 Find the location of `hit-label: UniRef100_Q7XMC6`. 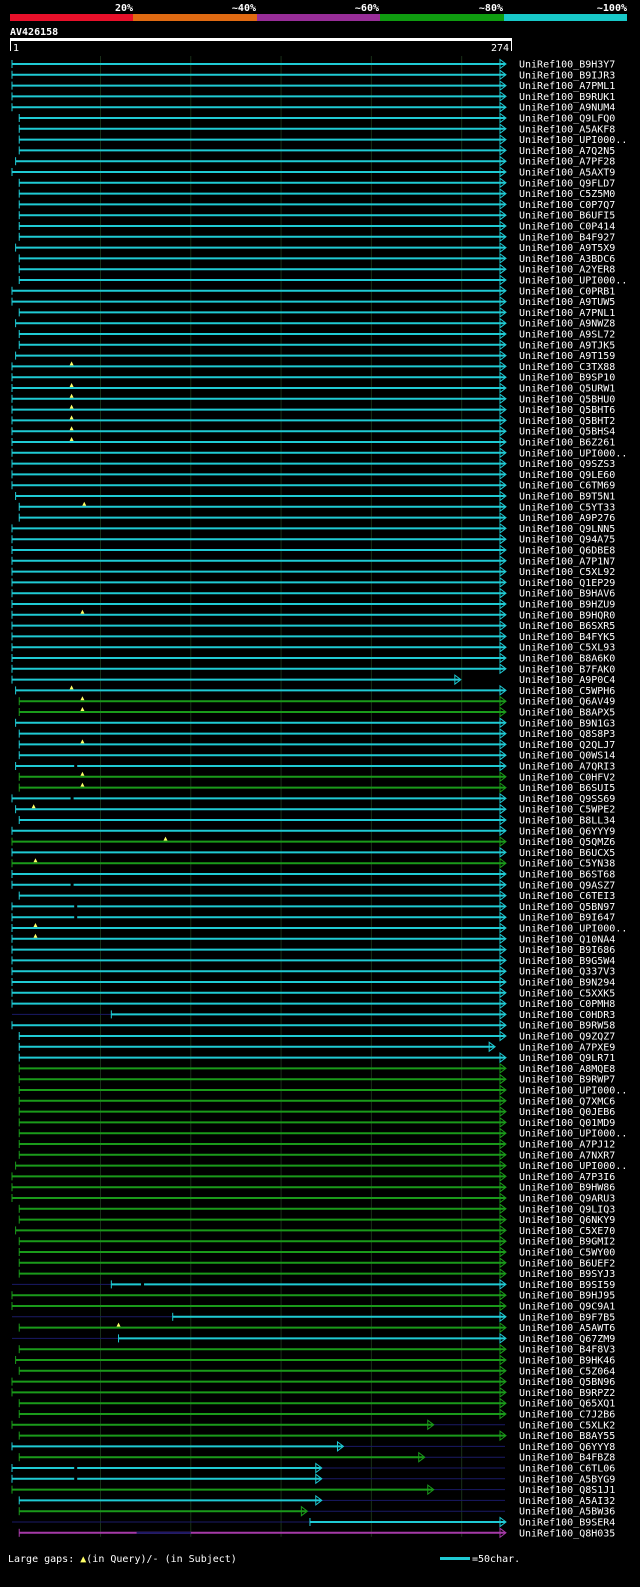

hit-label: UniRef100_Q7XMC6 is located at coordinates (567, 1101).